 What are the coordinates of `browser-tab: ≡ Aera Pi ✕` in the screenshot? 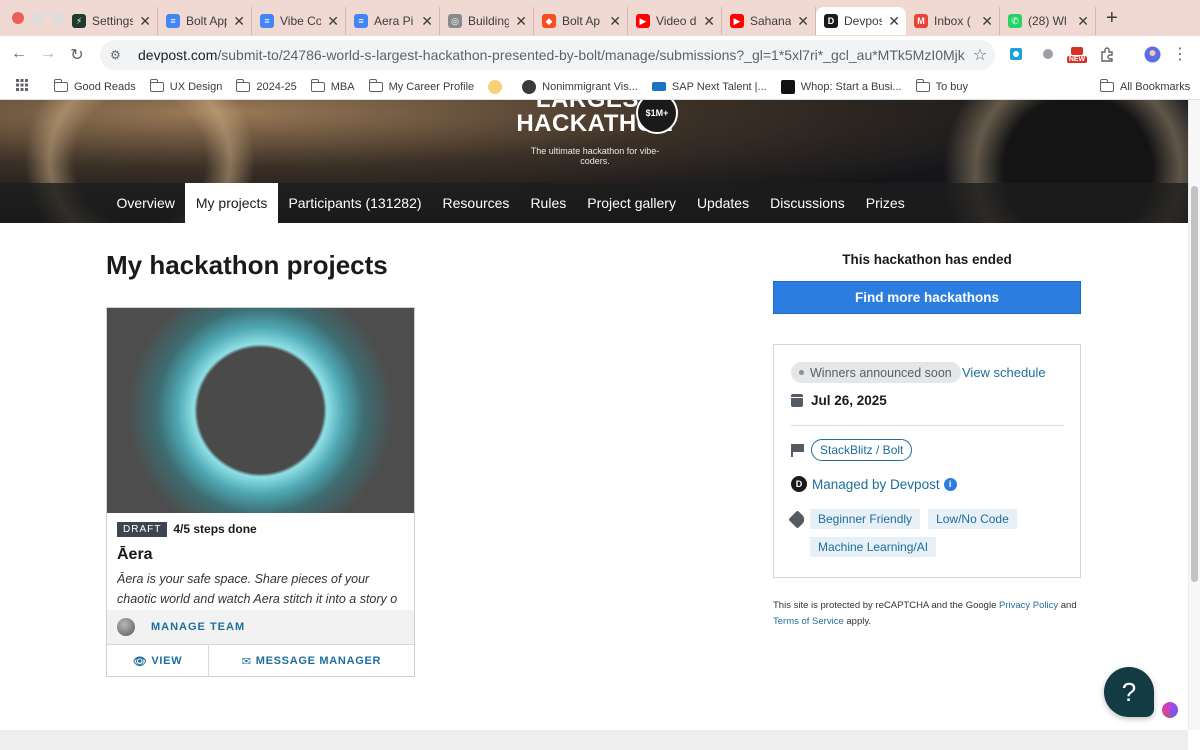 It's located at (393, 21).